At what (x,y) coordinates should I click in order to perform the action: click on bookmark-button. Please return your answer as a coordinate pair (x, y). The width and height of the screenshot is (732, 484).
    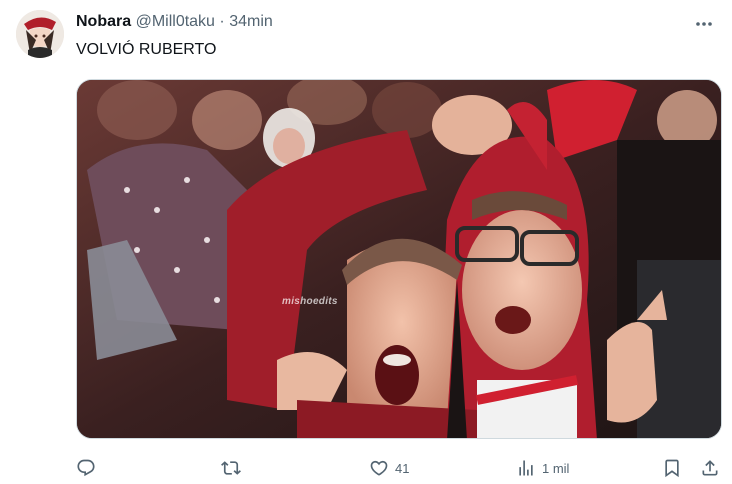
    Looking at the image, I should click on (672, 468).